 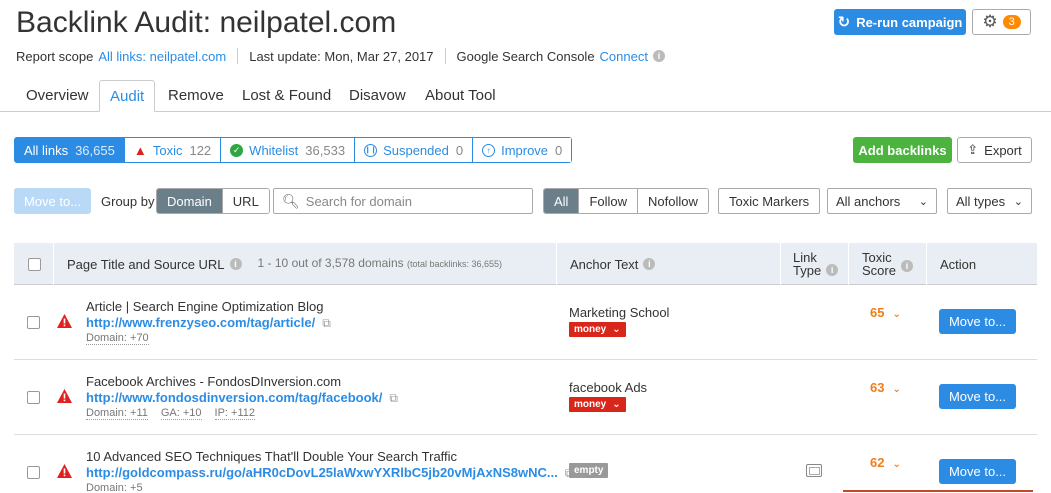 I want to click on header-link-type: Link Type i, so click(x=816, y=264).